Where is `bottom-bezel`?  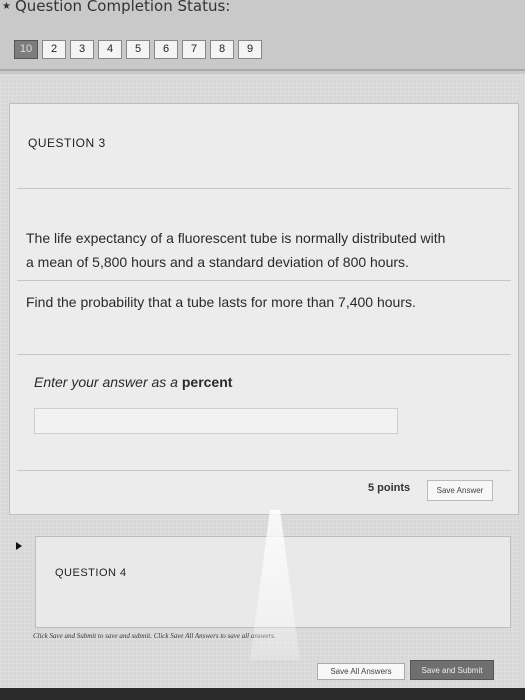 bottom-bezel is located at coordinates (262, 694).